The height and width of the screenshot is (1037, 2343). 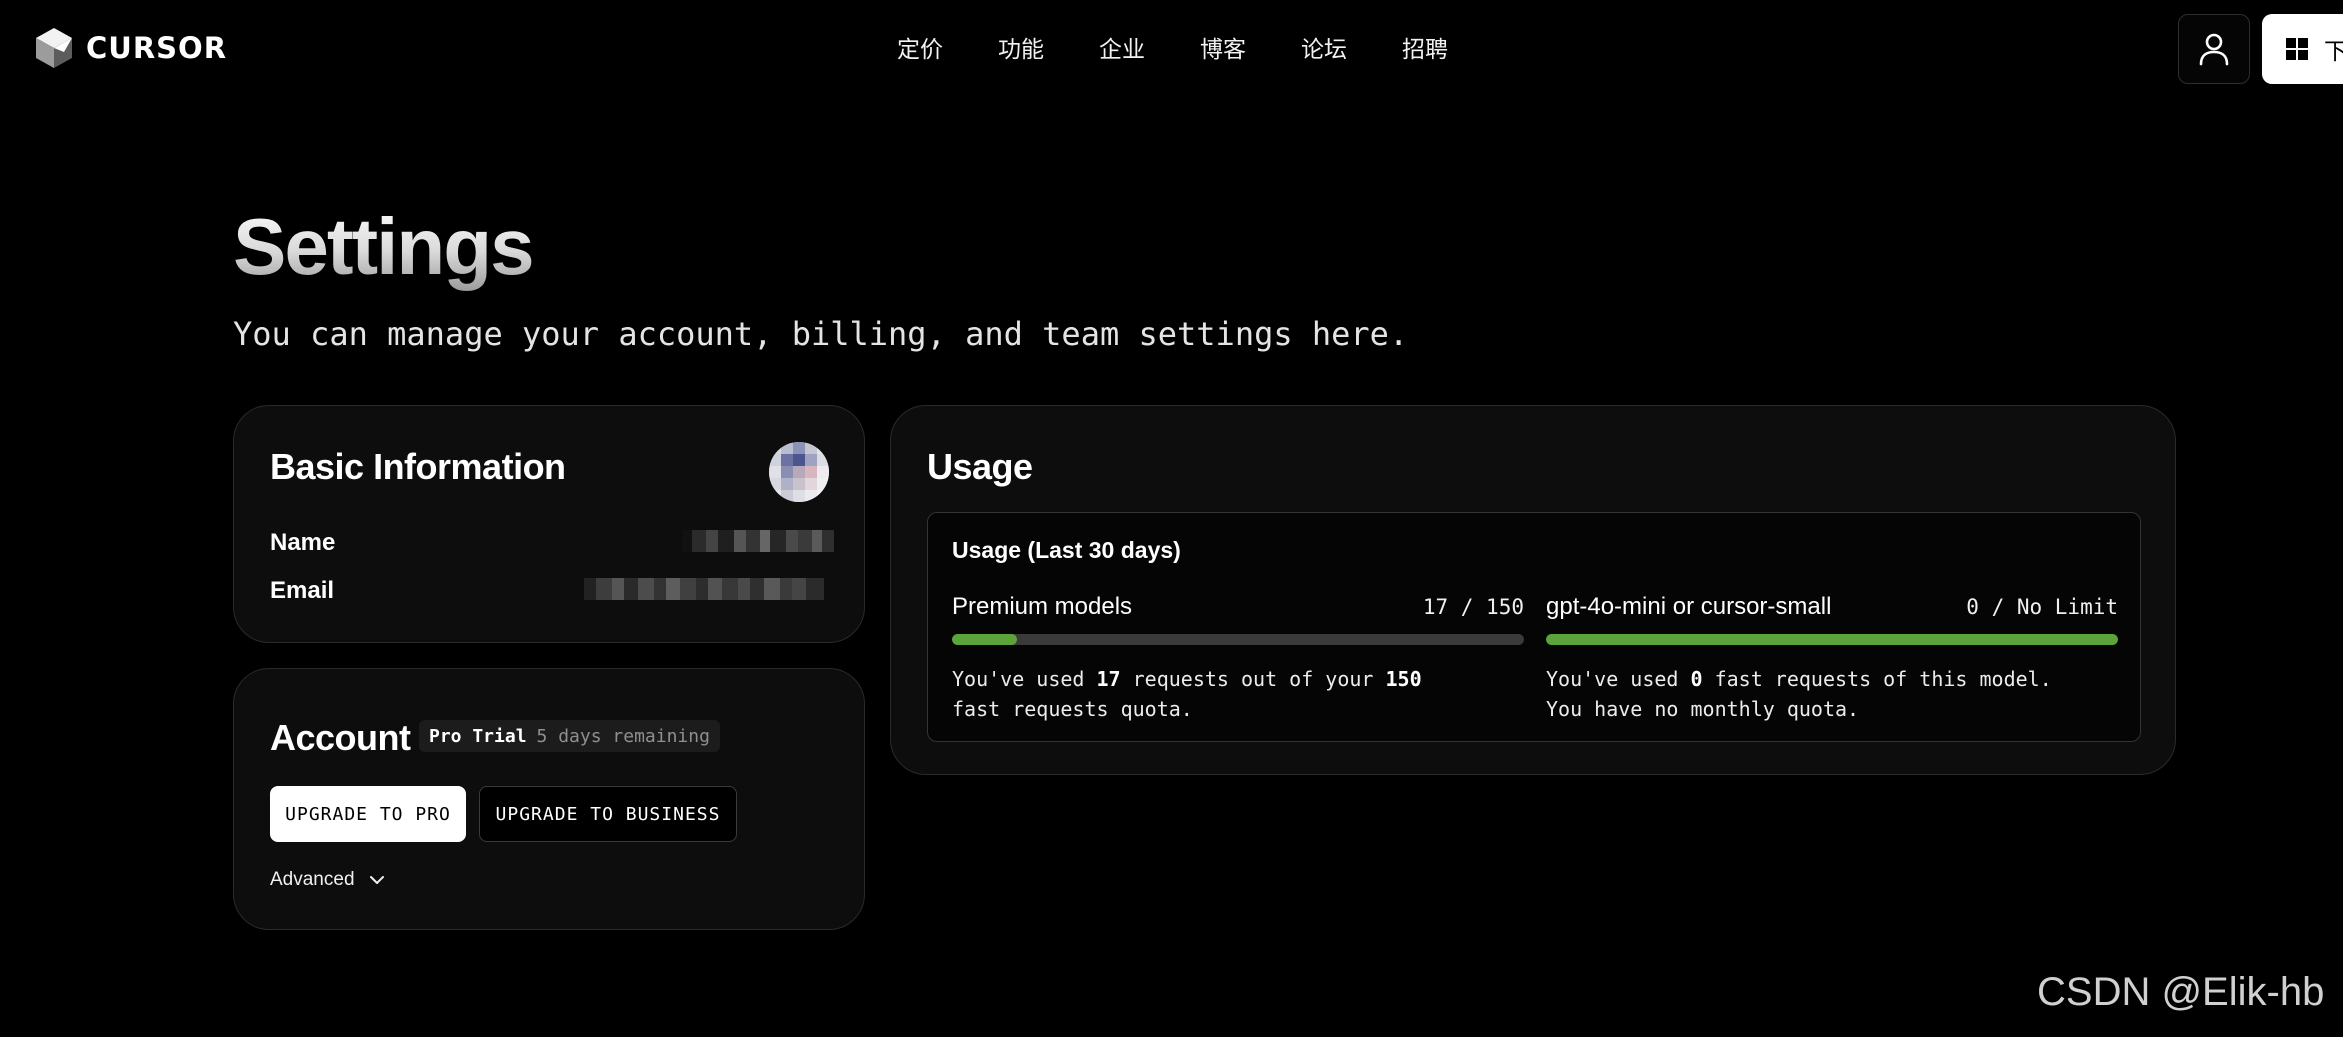 What do you see at coordinates (1021, 47) in the screenshot?
I see `nav-item-features: 功能` at bounding box center [1021, 47].